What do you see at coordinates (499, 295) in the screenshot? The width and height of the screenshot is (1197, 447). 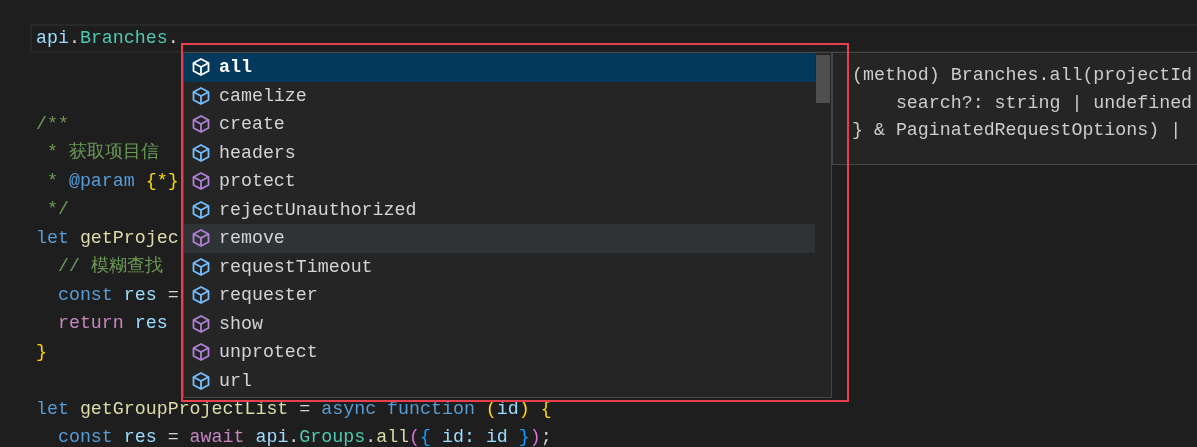 I see `suggestion-item: requester` at bounding box center [499, 295].